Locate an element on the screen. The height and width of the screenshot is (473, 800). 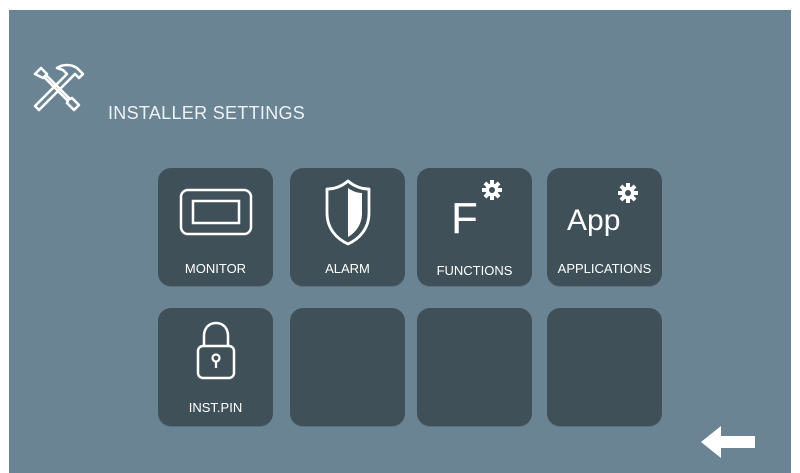
monitor-icon is located at coordinates (216, 212).